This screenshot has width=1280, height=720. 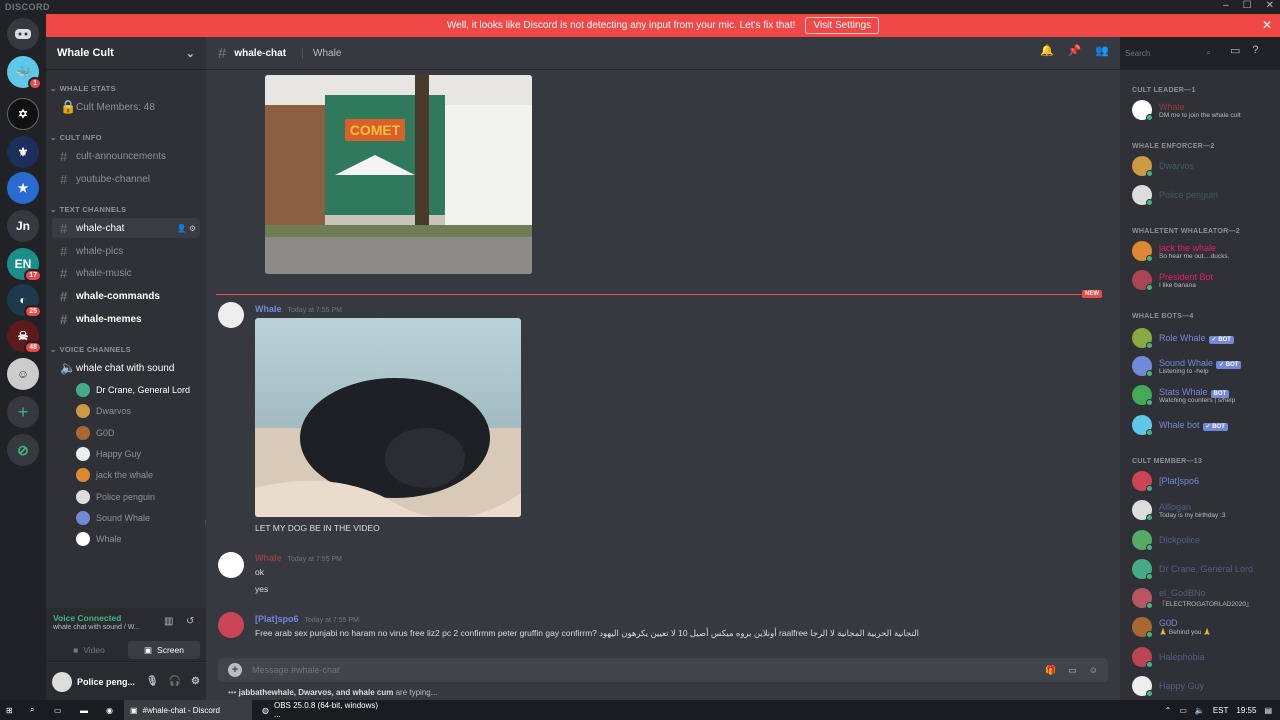 What do you see at coordinates (1183, 710) in the screenshot?
I see `network-icon: ▭` at bounding box center [1183, 710].